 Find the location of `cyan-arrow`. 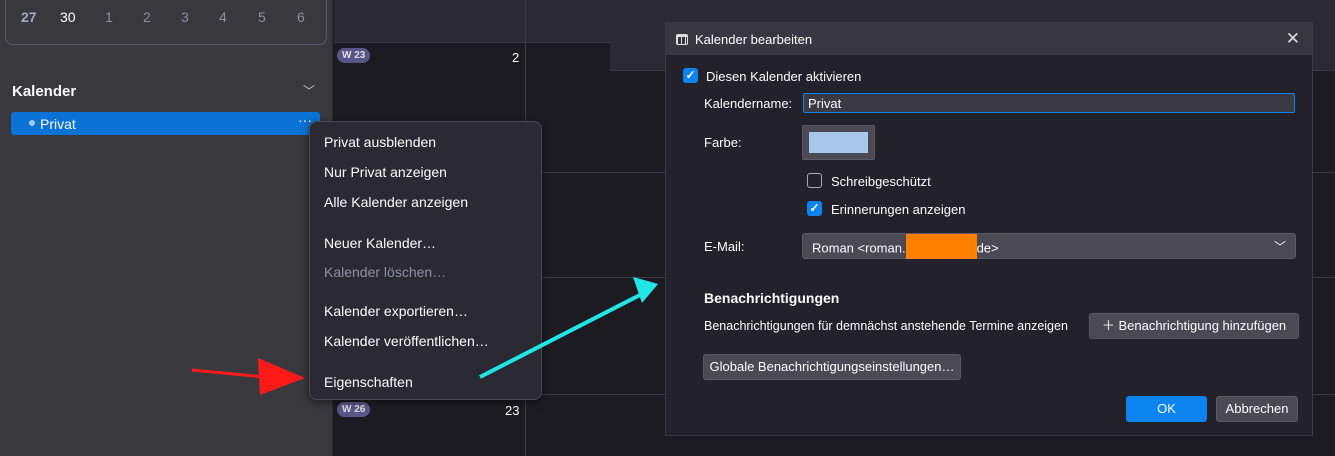

cyan-arrow is located at coordinates (568, 328).